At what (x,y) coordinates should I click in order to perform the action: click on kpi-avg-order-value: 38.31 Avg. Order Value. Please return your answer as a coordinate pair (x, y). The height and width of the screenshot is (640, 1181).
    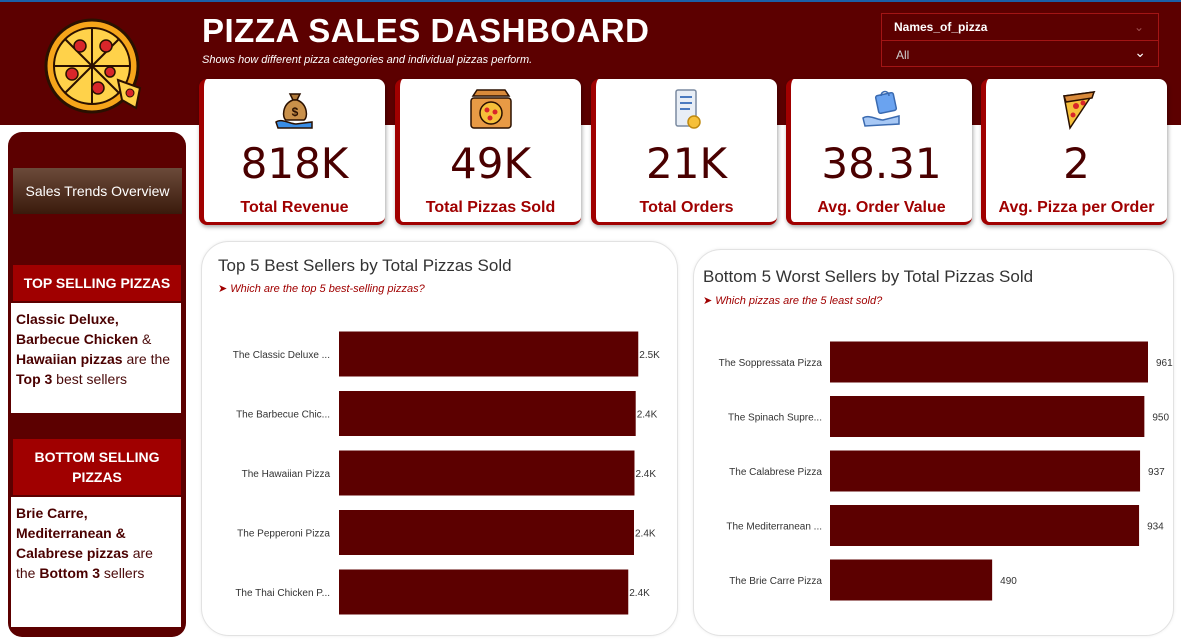
    Looking at the image, I should click on (879, 152).